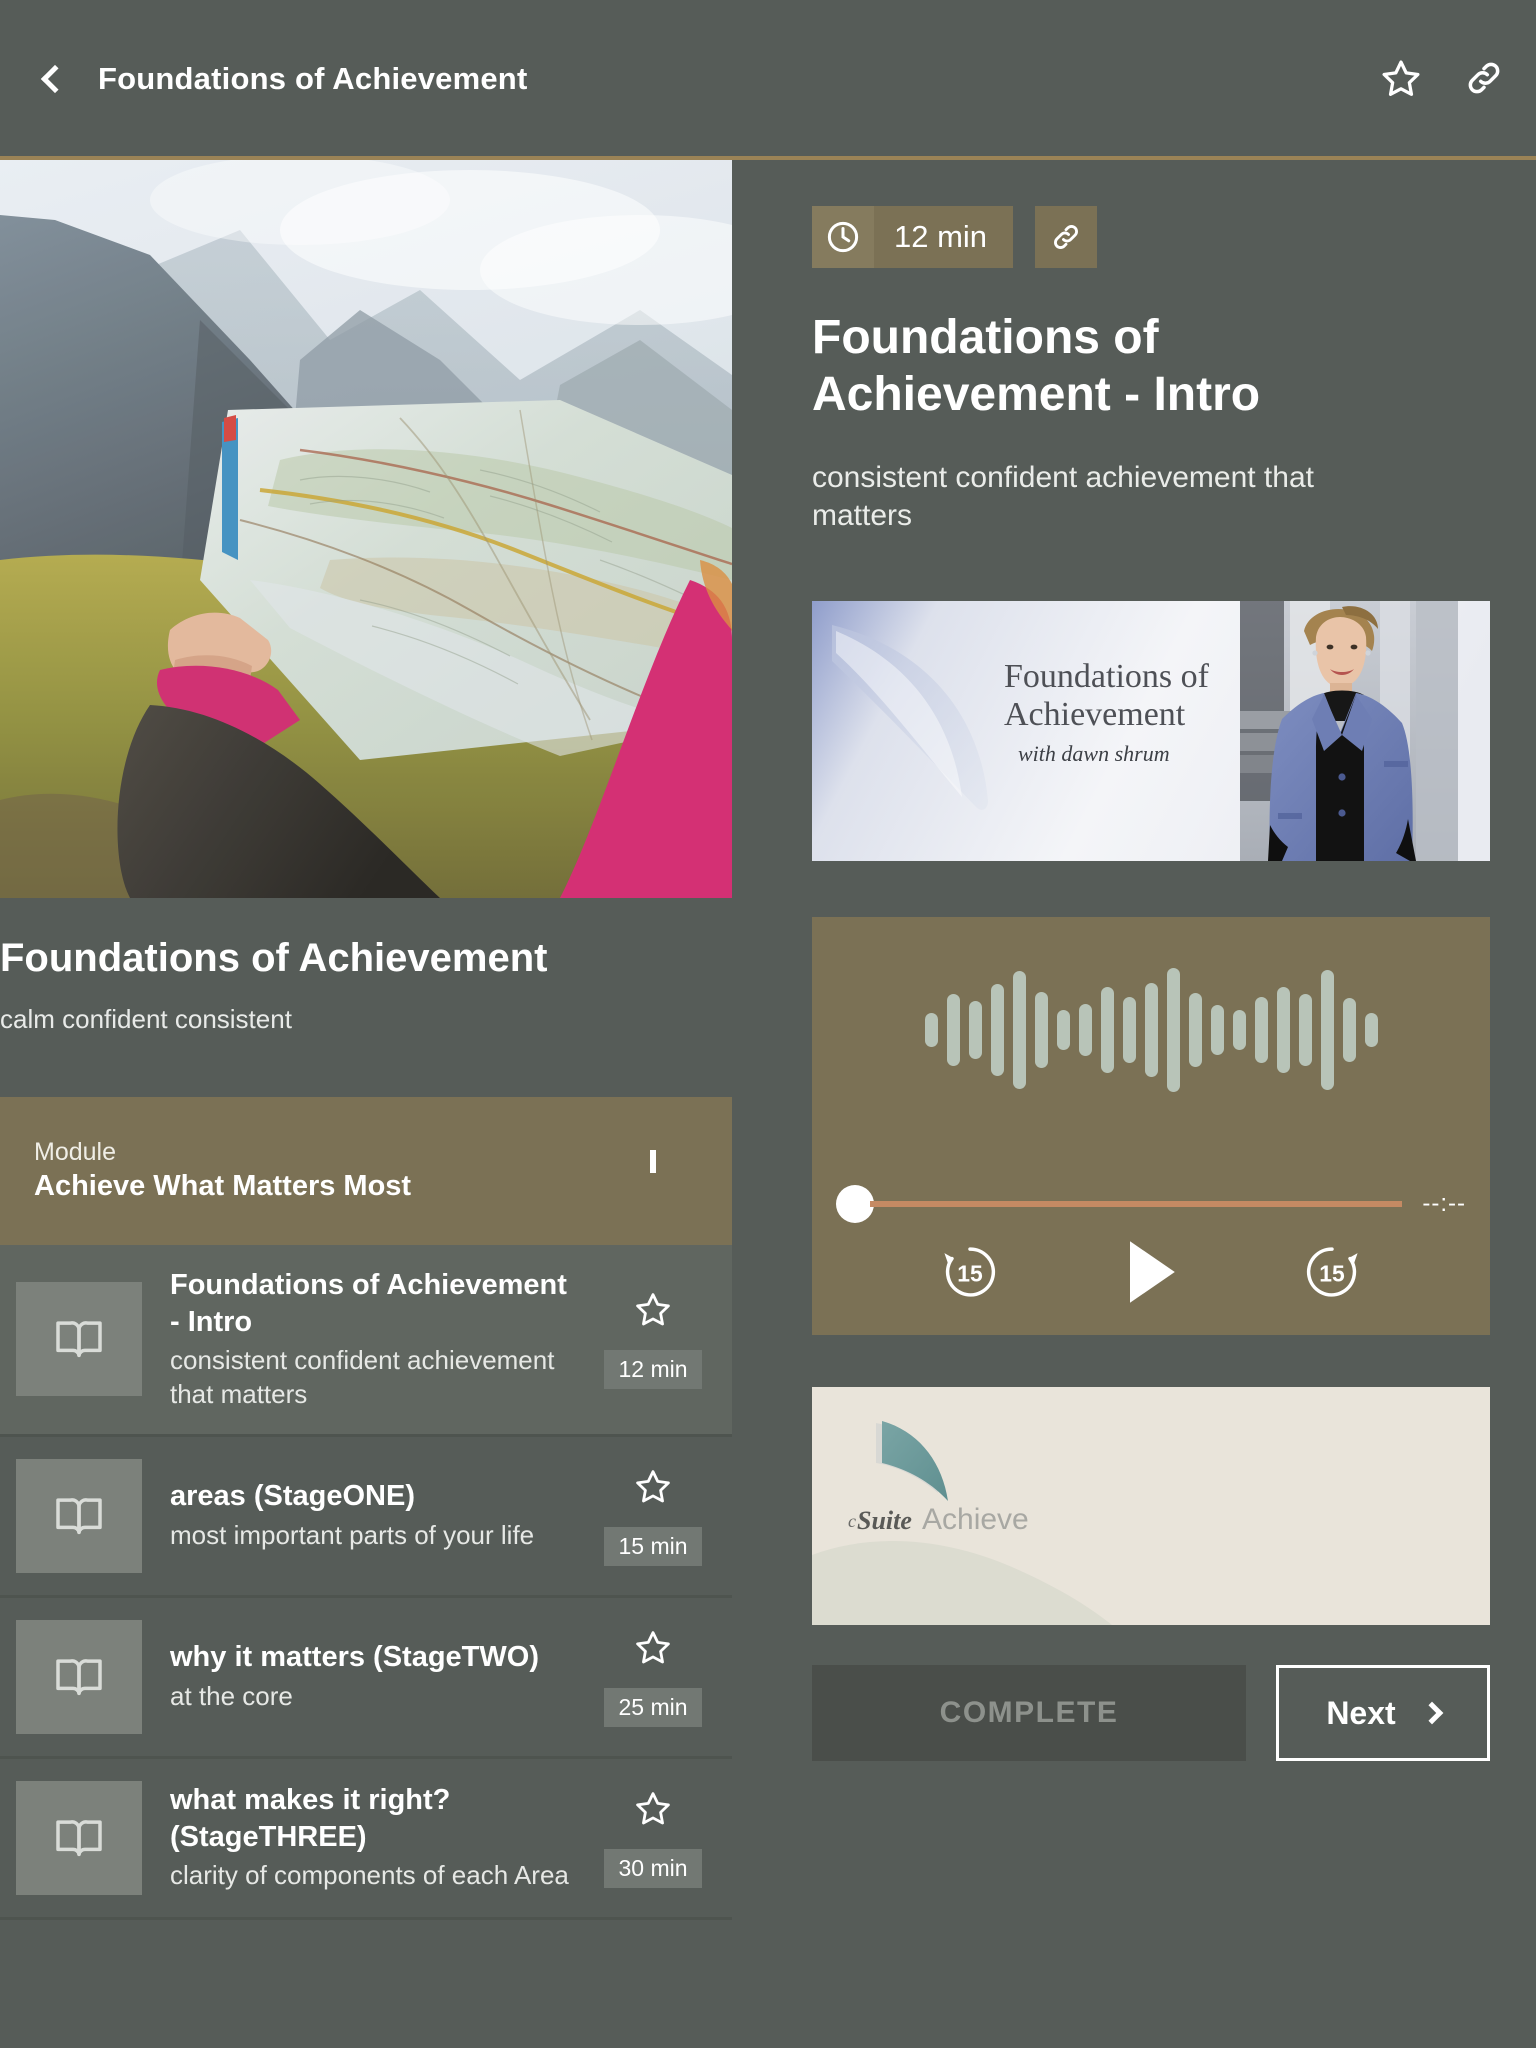 The image size is (1536, 2048). I want to click on back-button, so click(55, 79).